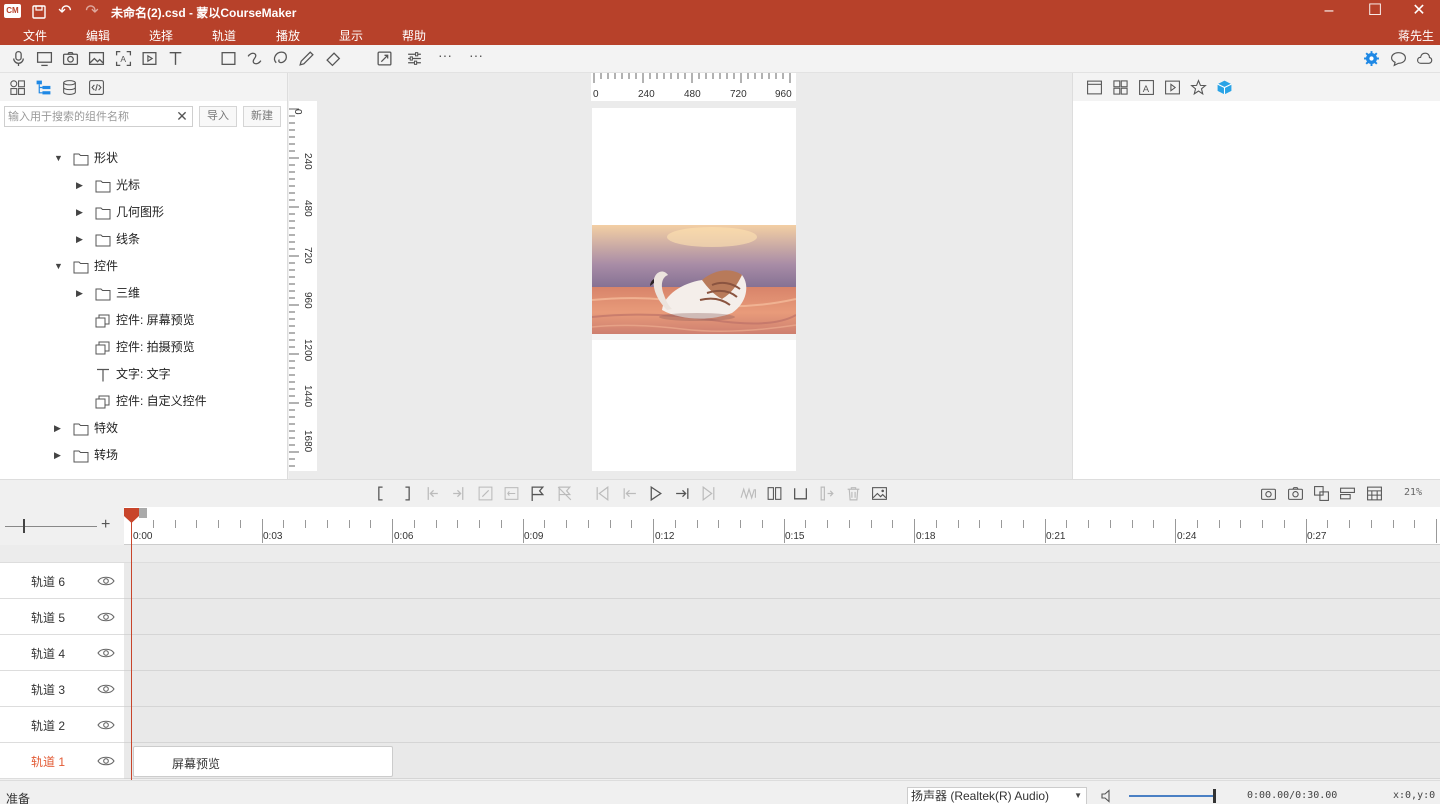  I want to click on code-icon, so click(97, 88).